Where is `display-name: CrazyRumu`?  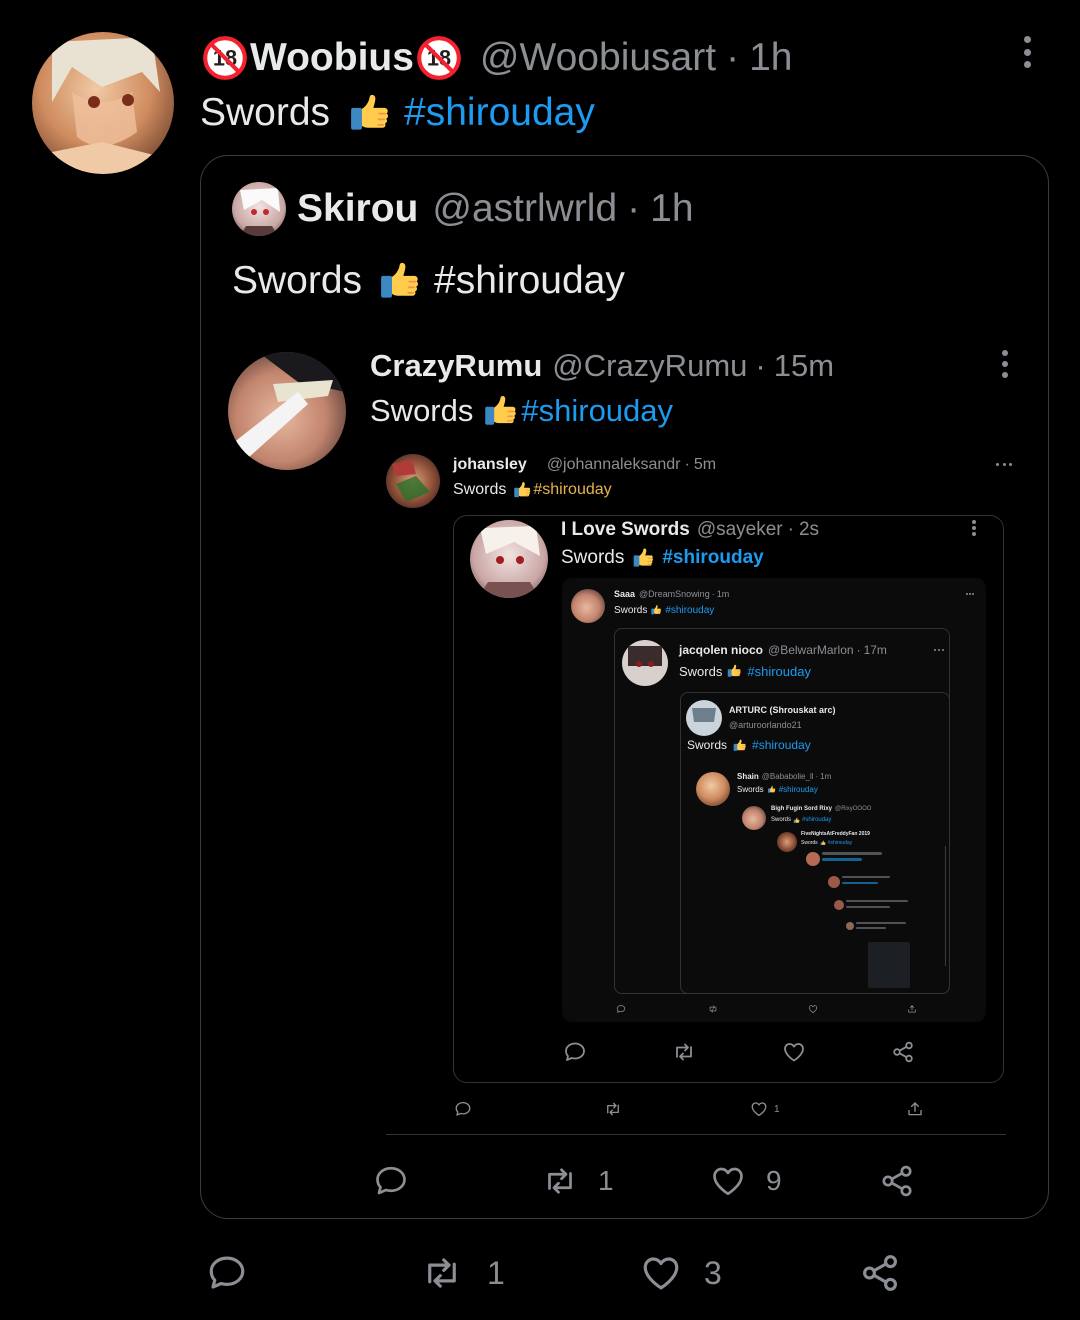 display-name: CrazyRumu is located at coordinates (456, 365).